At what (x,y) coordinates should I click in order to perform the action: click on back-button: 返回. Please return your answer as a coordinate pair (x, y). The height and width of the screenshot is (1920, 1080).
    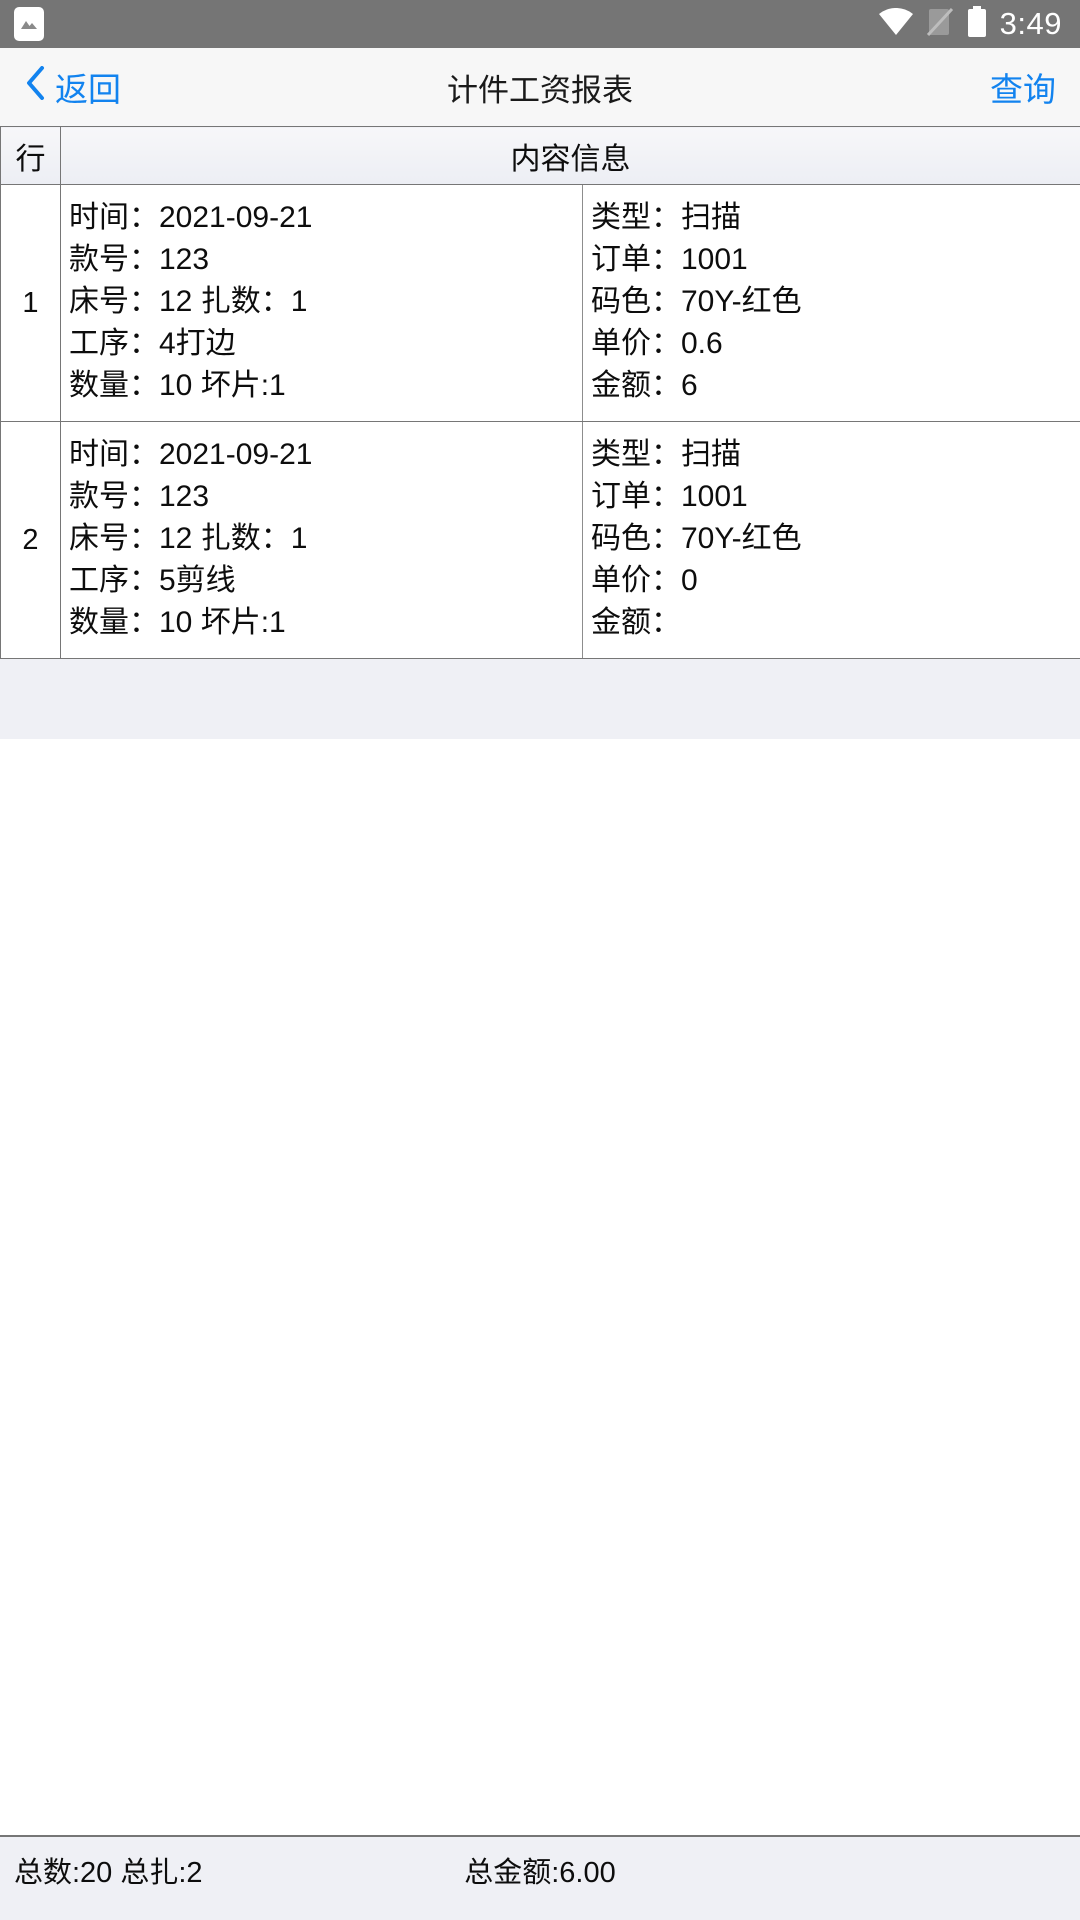
    Looking at the image, I should click on (60, 87).